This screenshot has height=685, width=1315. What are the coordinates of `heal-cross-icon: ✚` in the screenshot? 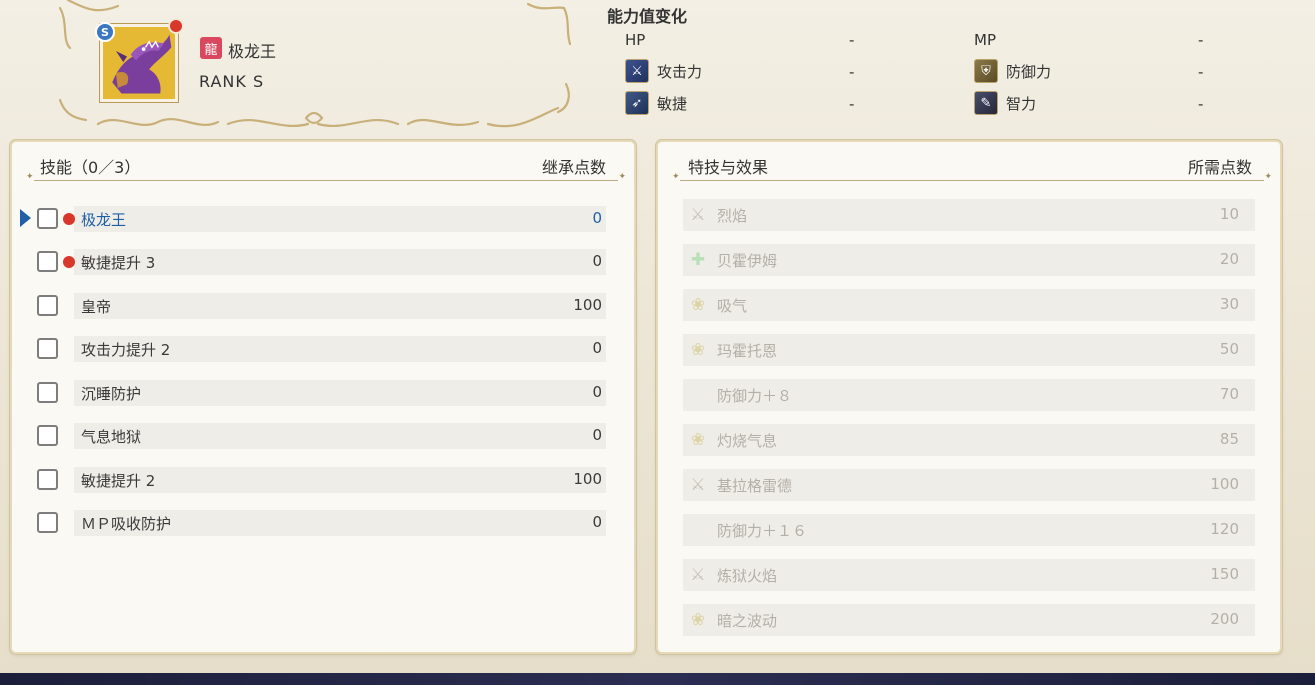 It's located at (698, 260).